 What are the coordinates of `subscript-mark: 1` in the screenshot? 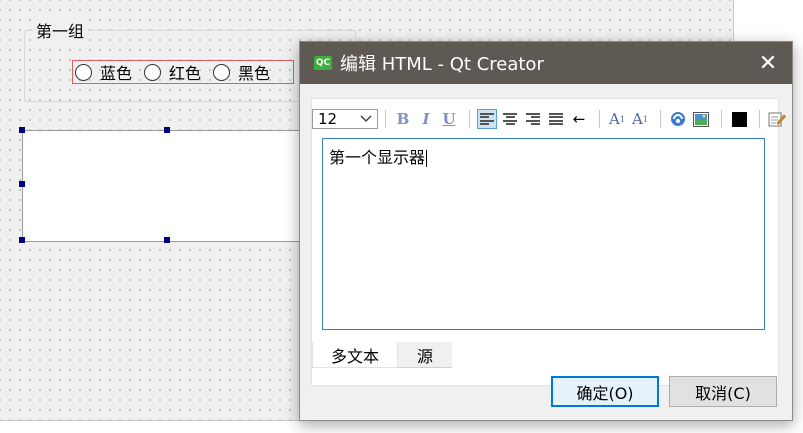 It's located at (645, 119).